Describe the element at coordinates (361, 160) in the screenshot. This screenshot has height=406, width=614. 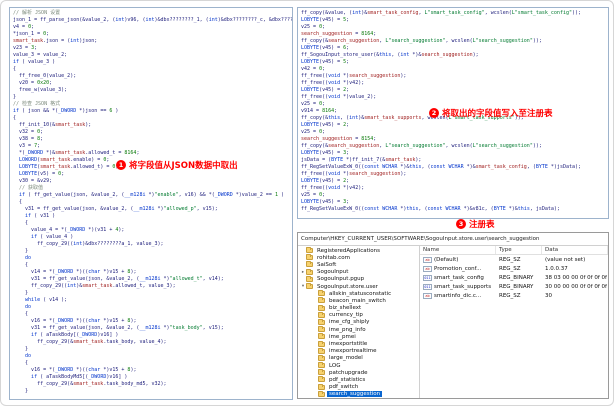
I see `code-line: jsData = (BYTE *)ff_init_7(&smart_task);` at that location.